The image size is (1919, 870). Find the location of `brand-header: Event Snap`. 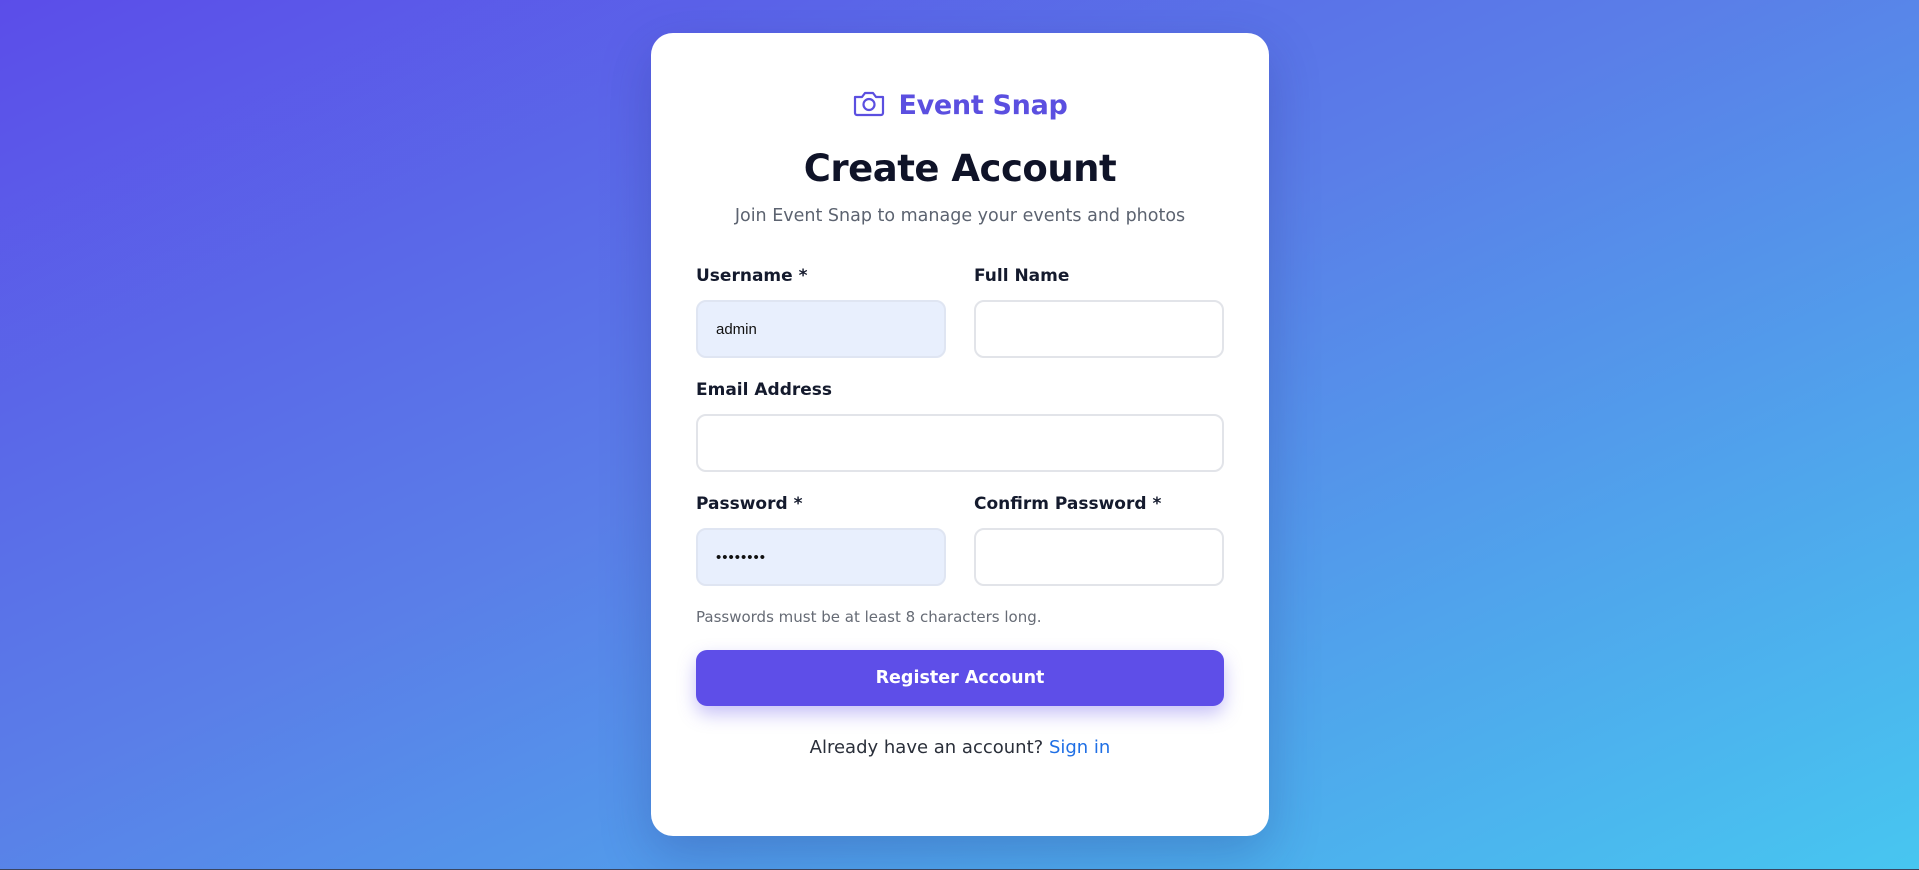

brand-header: Event Snap is located at coordinates (960, 105).